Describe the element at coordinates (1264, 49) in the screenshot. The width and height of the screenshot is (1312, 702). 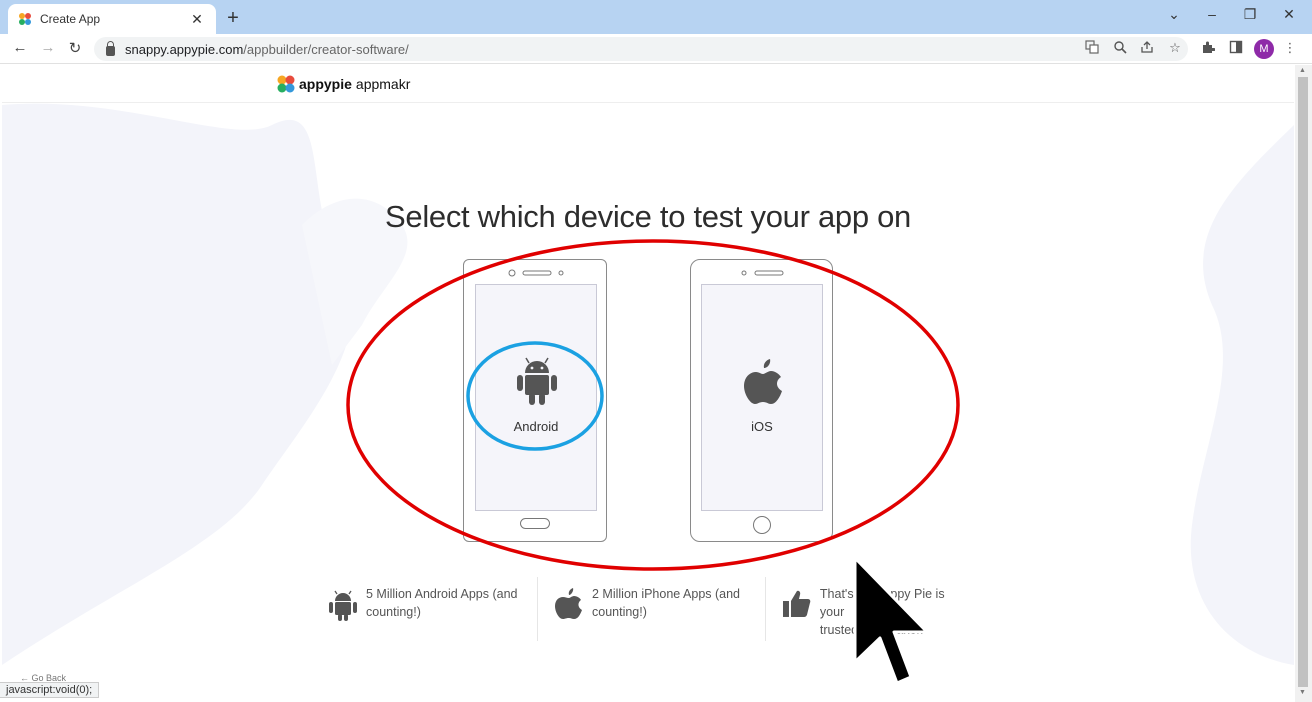
I see `profile-avatar: M` at that location.